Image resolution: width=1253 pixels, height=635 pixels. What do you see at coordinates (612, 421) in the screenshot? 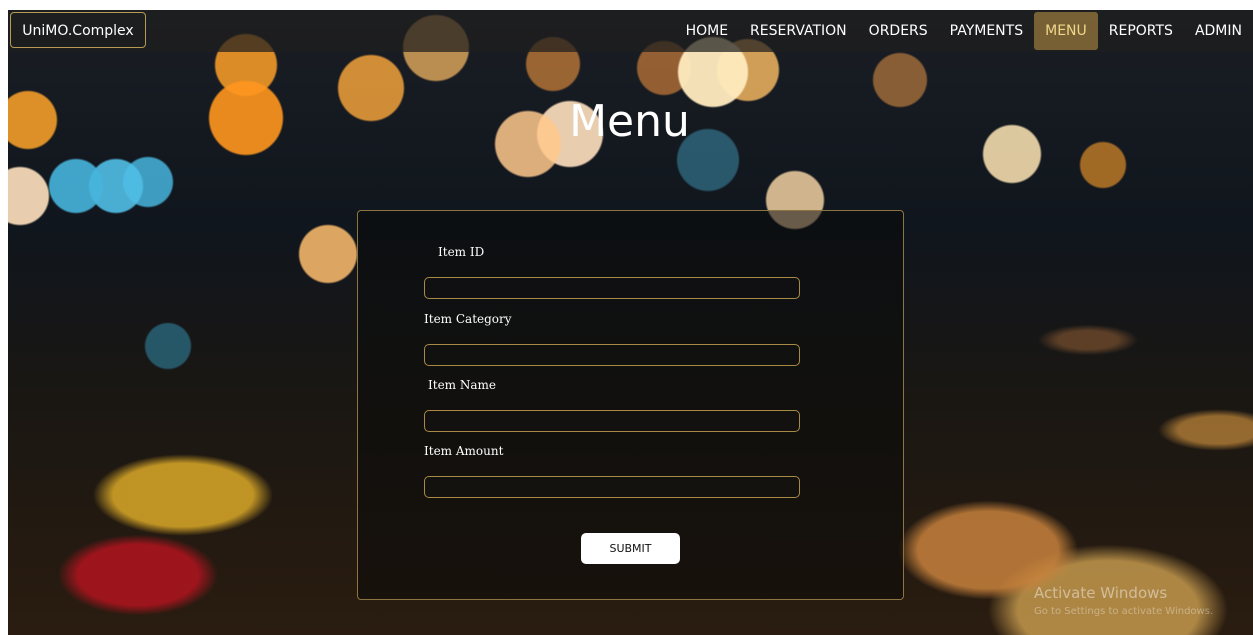
I see `item-name-input` at bounding box center [612, 421].